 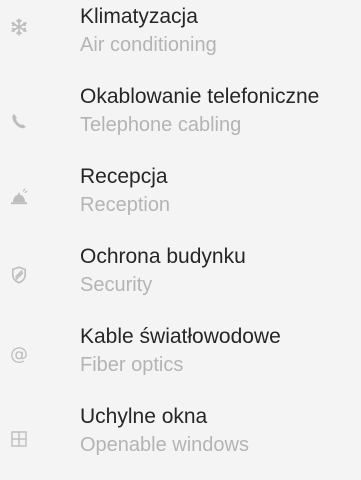 What do you see at coordinates (19, 439) in the screenshot?
I see `window-icon` at bounding box center [19, 439].